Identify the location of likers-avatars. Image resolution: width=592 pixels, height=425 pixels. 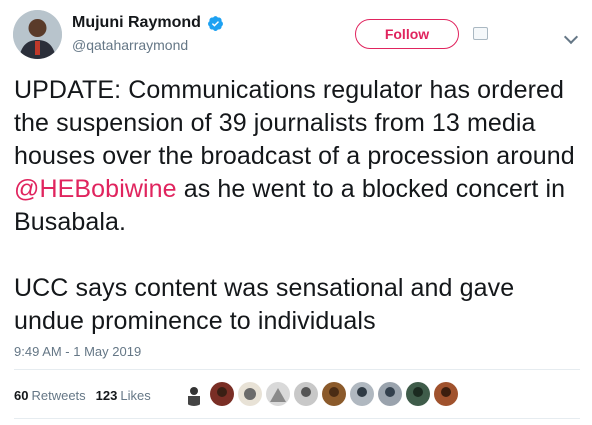
(320, 394).